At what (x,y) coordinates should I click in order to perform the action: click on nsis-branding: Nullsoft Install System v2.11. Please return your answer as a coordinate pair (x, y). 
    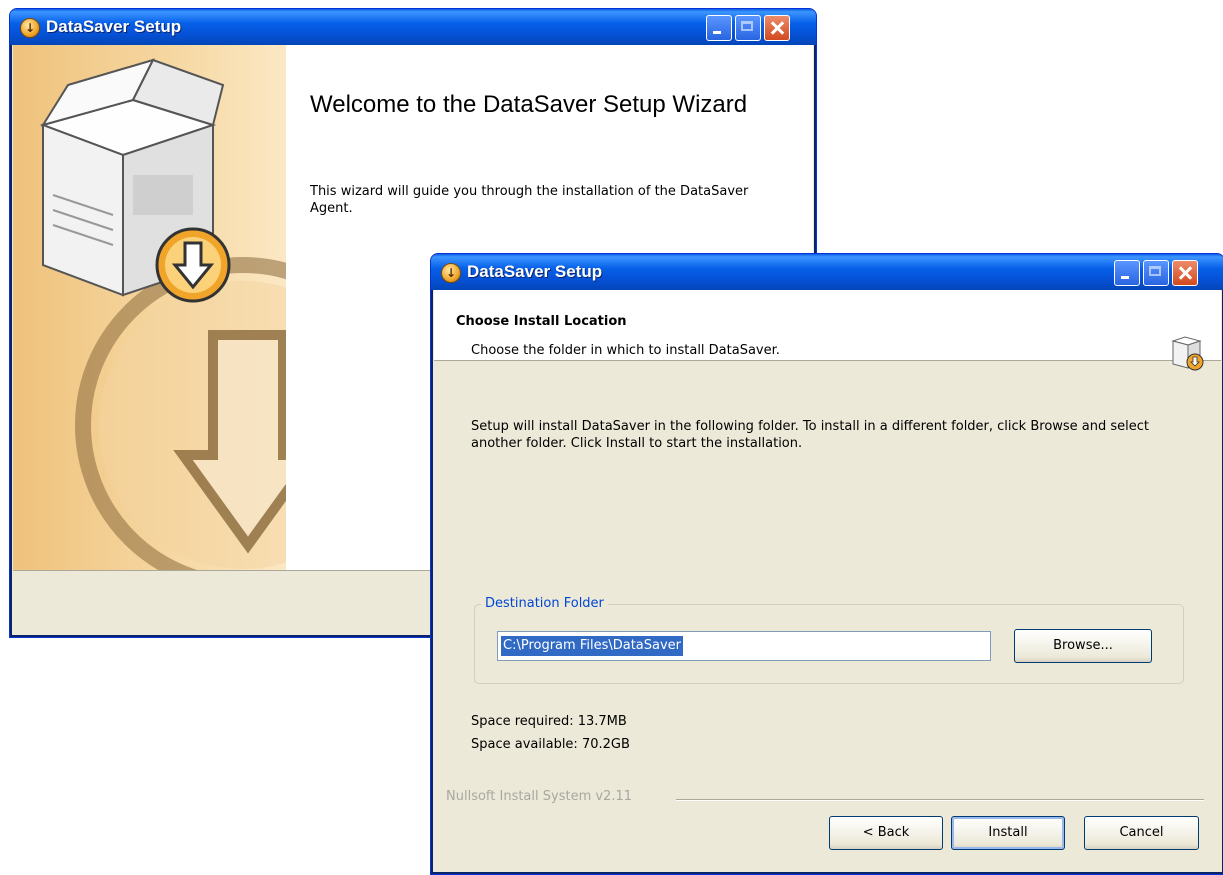
    Looking at the image, I should click on (539, 796).